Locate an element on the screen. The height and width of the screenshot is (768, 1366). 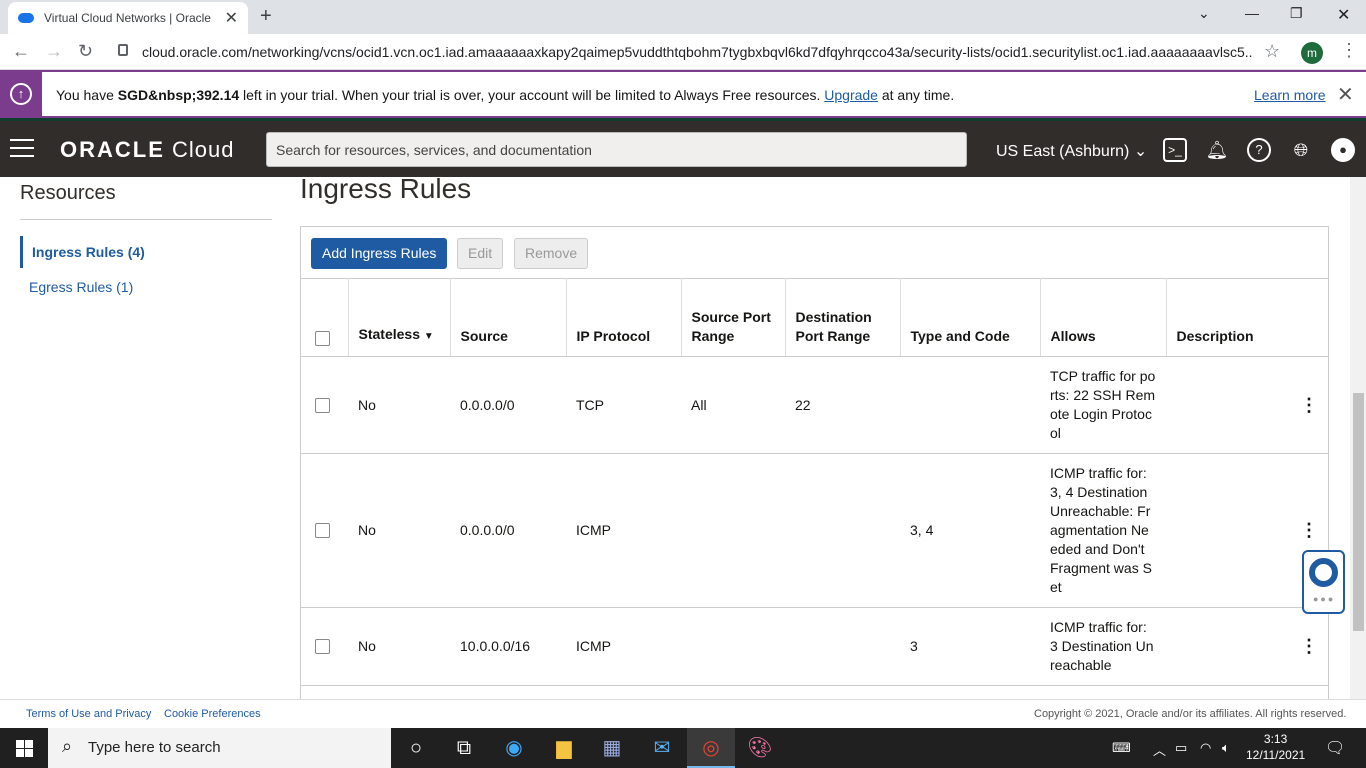
notification-center-icon: 🗨︎ is located at coordinates (1335, 748).